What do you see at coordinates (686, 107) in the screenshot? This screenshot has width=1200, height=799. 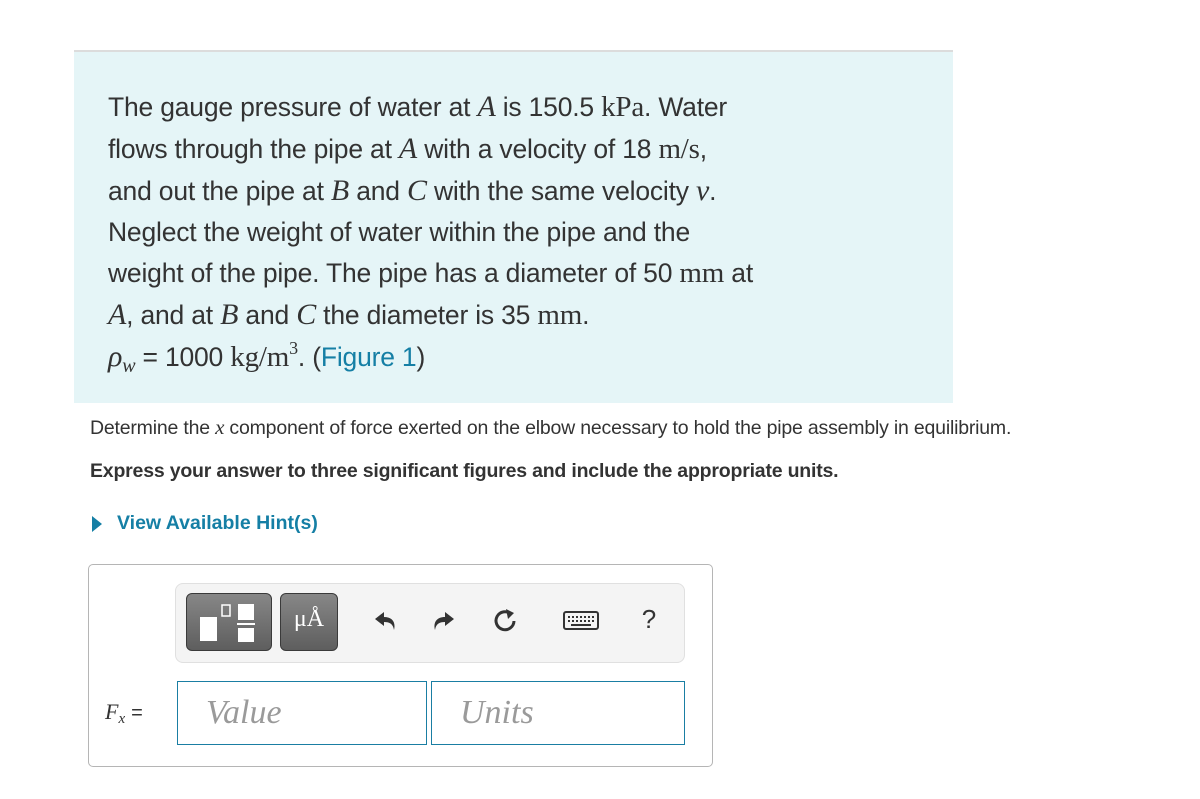 I see `text: . Water` at bounding box center [686, 107].